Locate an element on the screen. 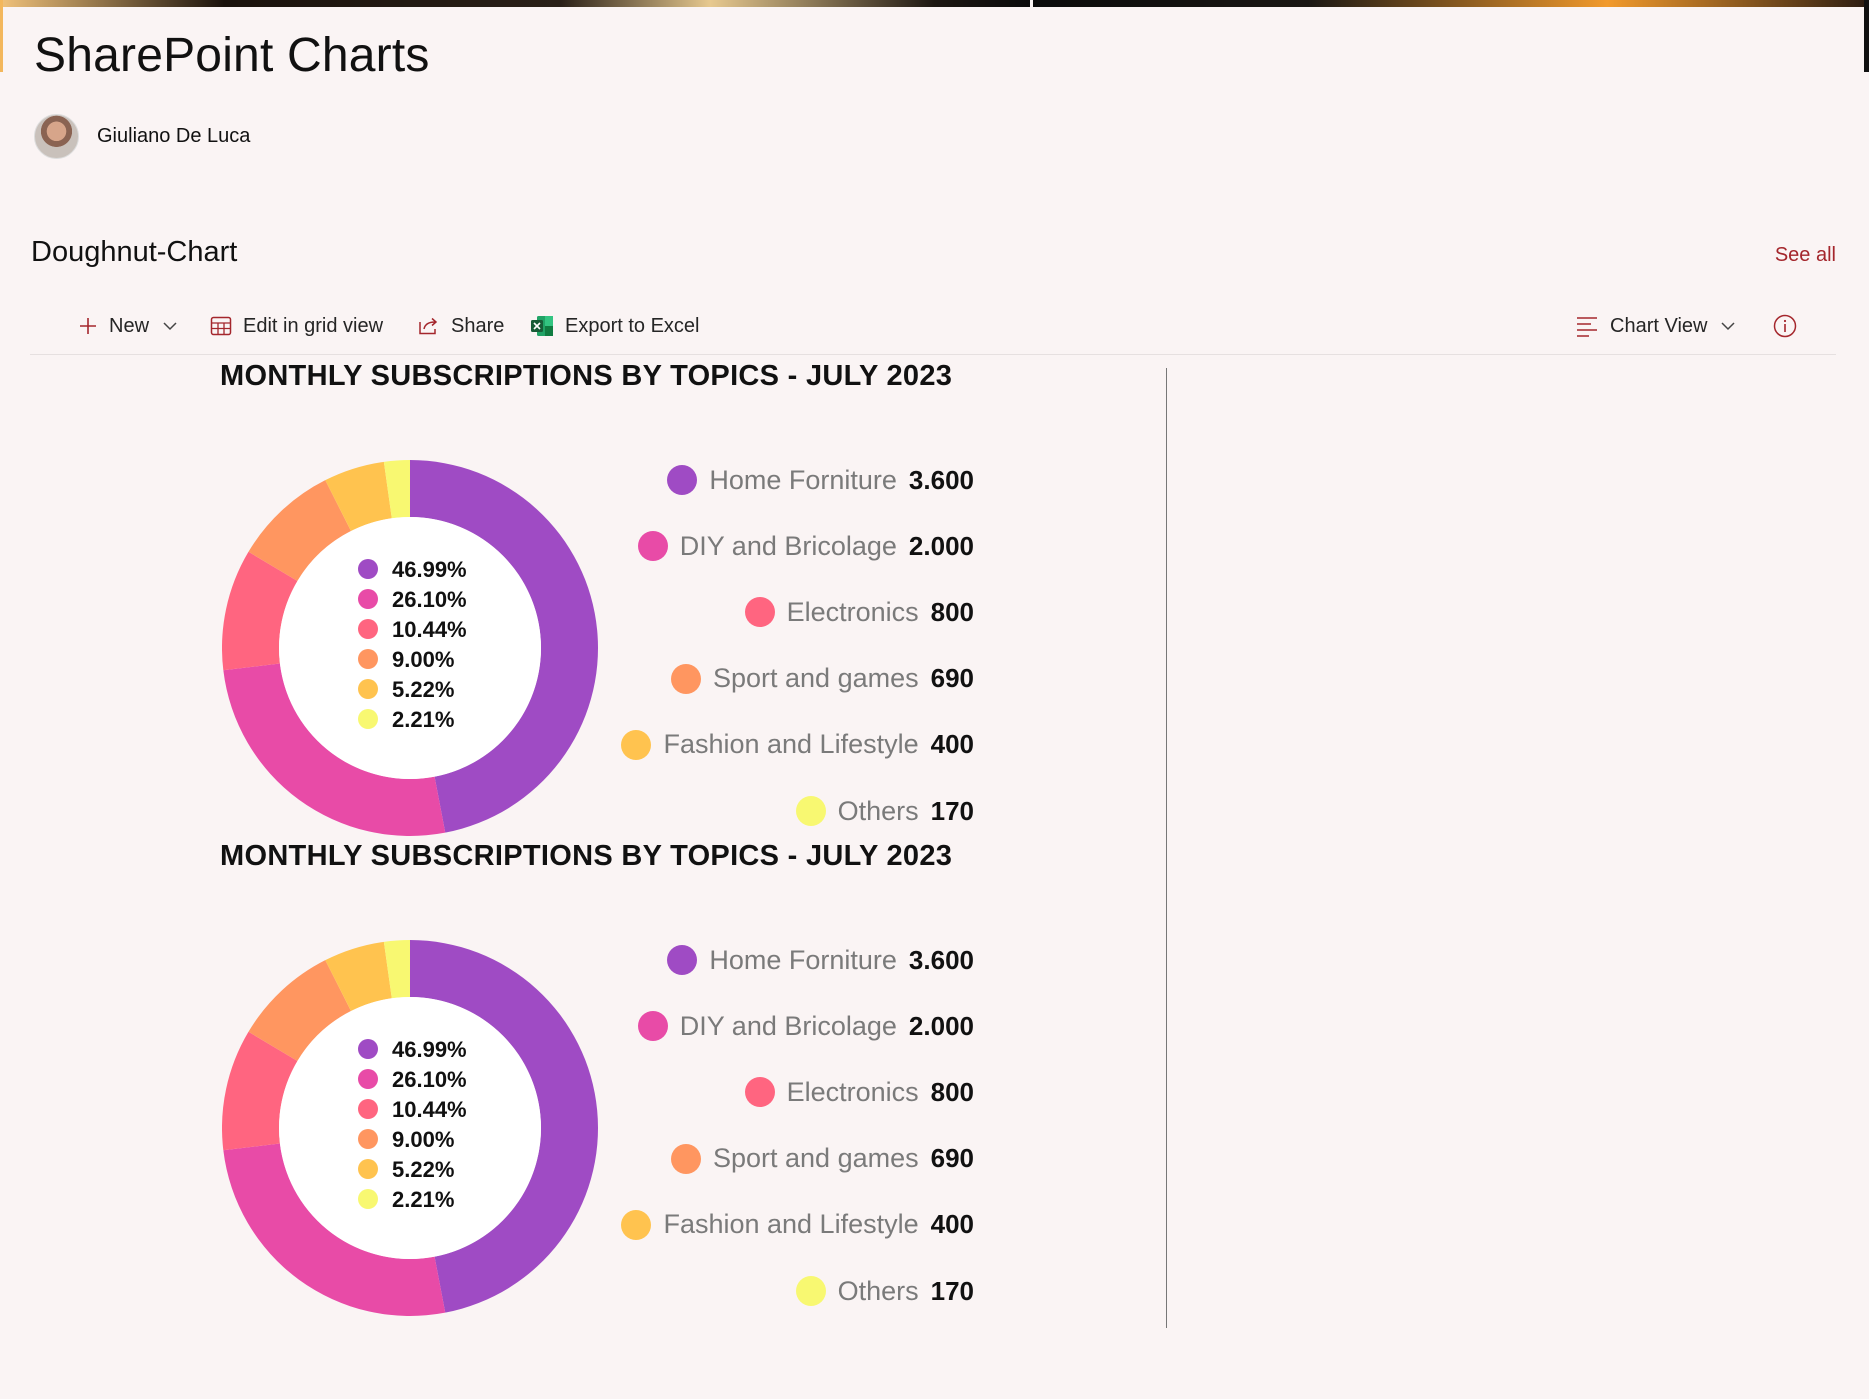  page-title: SharePoint Charts is located at coordinates (232, 55).